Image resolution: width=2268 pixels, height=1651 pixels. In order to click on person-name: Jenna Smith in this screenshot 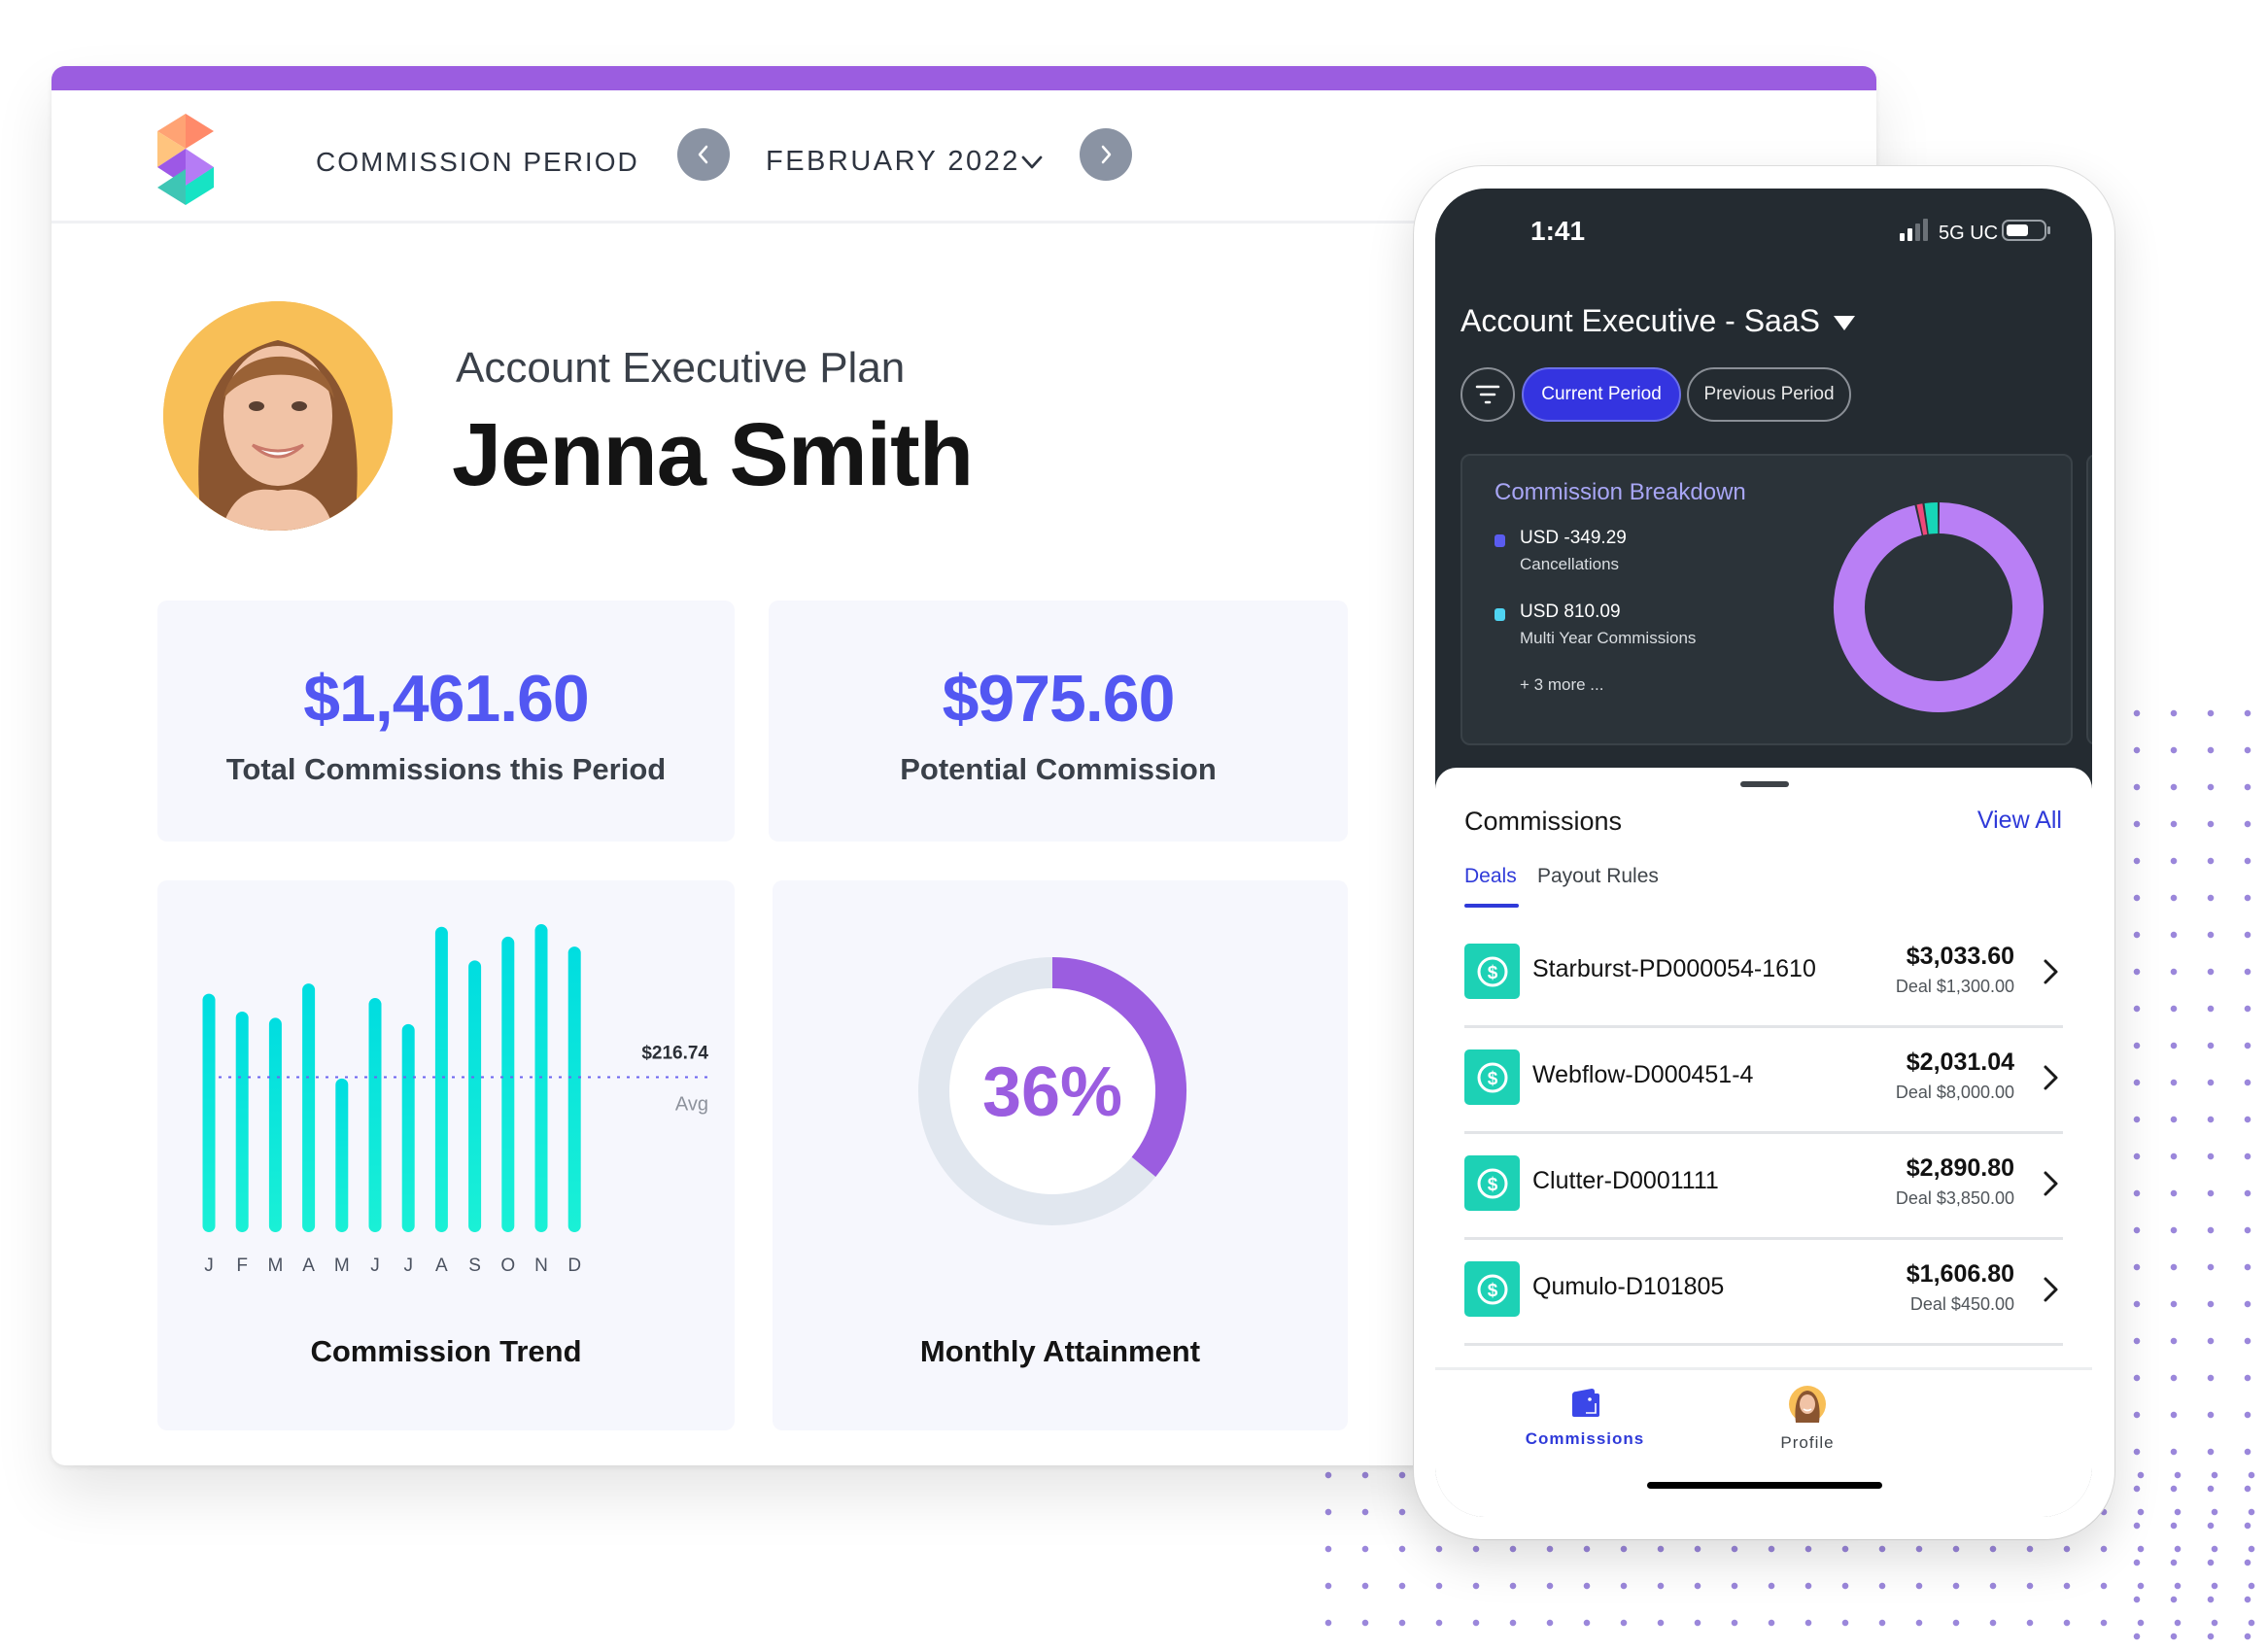, I will do `click(713, 454)`.